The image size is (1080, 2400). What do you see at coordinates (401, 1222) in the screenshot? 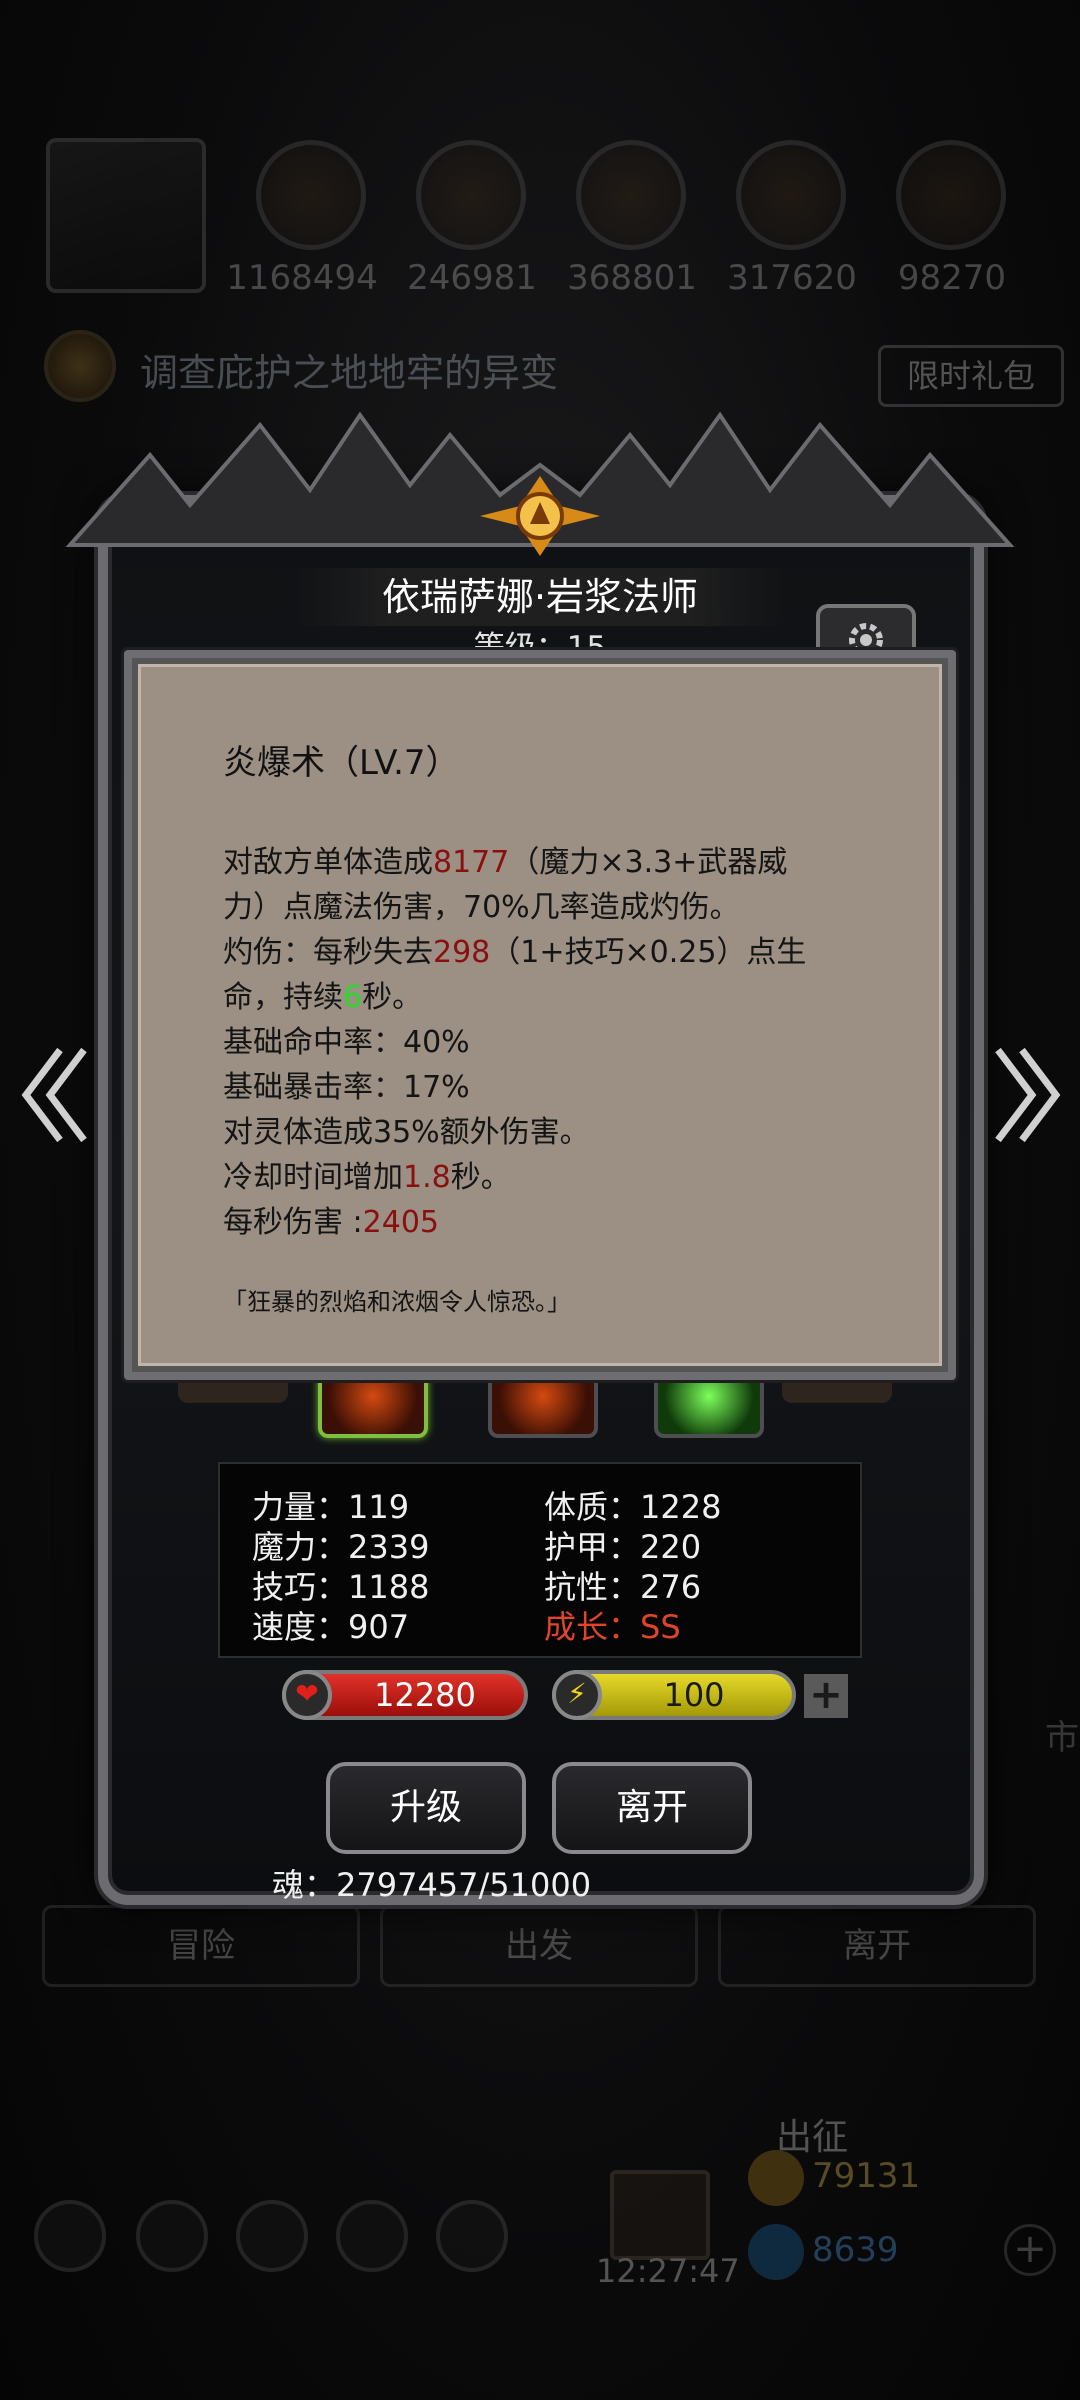
I see `dps-value: 2405` at bounding box center [401, 1222].